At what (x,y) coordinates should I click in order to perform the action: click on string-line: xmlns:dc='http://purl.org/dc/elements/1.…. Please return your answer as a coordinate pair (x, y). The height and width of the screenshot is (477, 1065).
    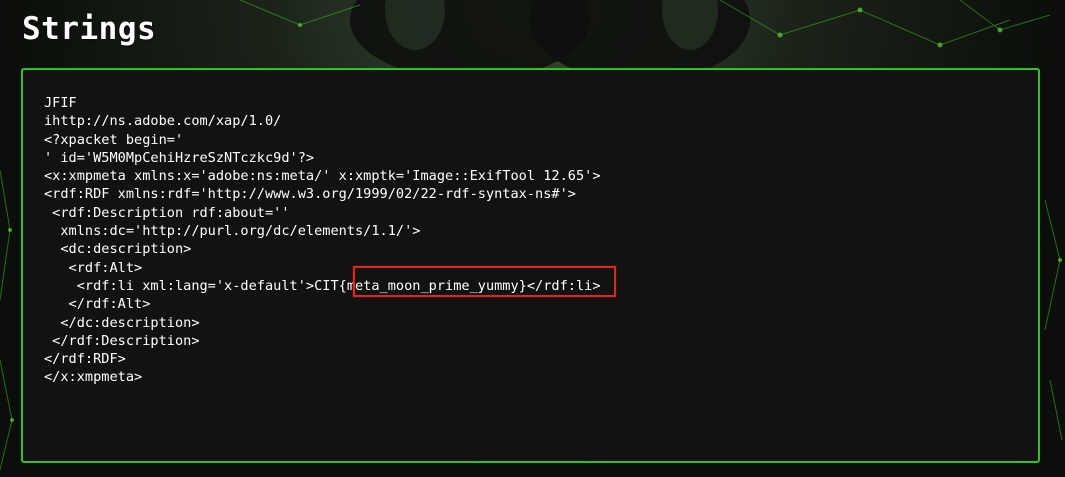
    Looking at the image, I should click on (232, 231).